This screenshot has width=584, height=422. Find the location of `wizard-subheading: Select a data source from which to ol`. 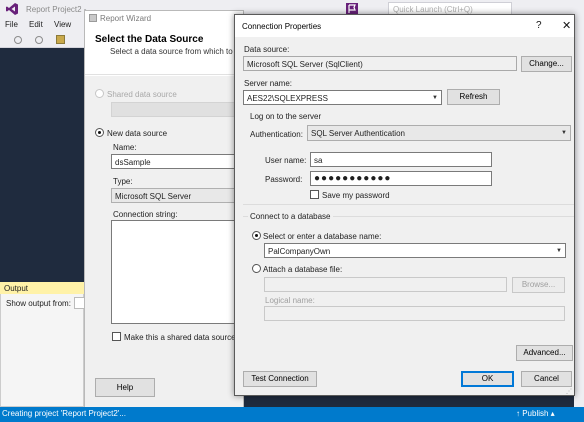

wizard-subheading: Select a data source from which to ol is located at coordinates (176, 51).